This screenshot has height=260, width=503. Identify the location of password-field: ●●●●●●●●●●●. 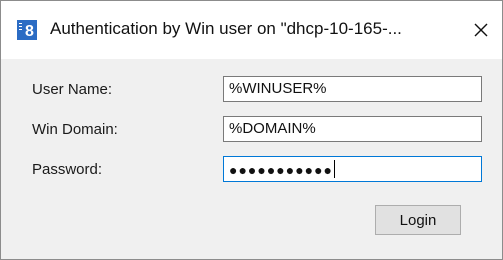
(352, 169).